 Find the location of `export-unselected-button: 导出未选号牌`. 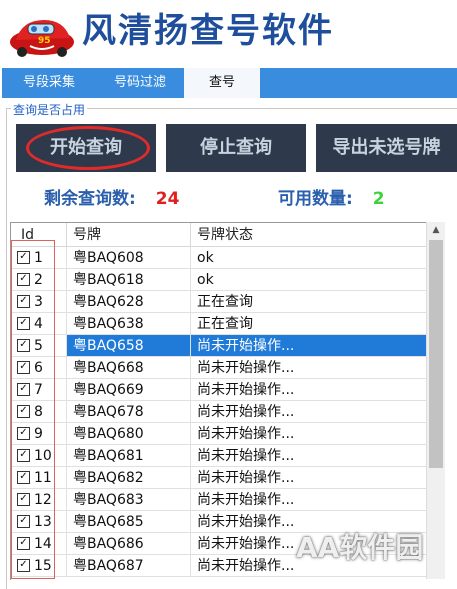

export-unselected-button: 导出未选号牌 is located at coordinates (386, 148).